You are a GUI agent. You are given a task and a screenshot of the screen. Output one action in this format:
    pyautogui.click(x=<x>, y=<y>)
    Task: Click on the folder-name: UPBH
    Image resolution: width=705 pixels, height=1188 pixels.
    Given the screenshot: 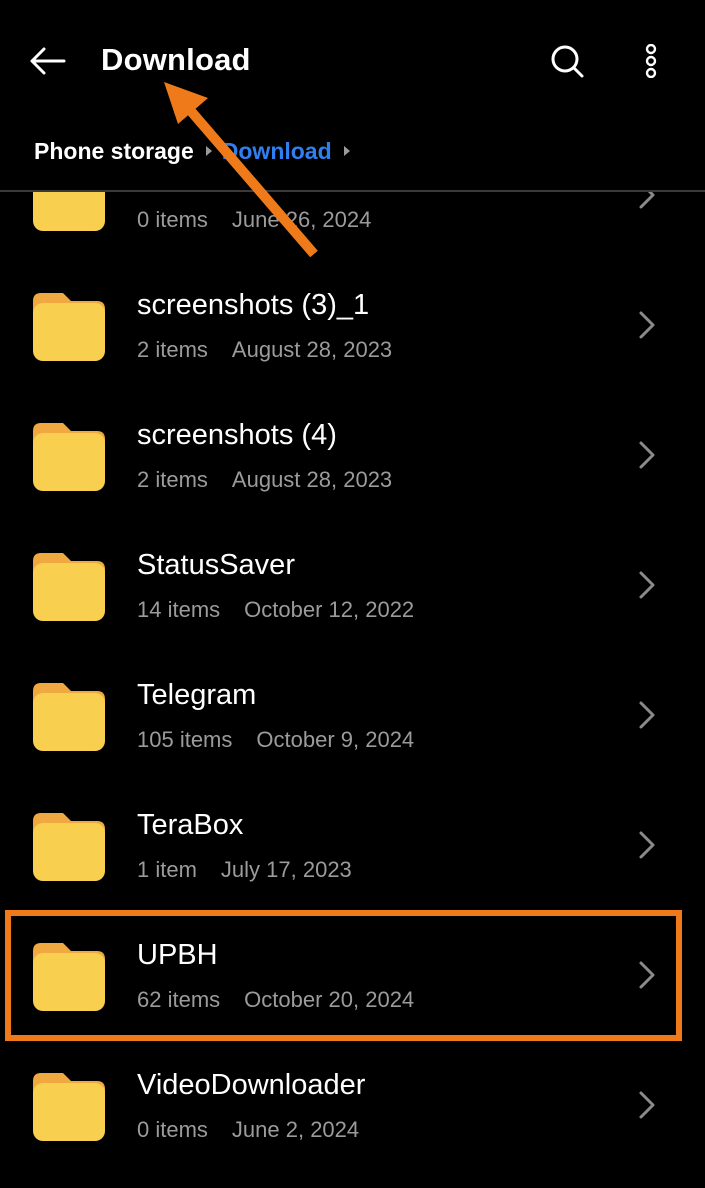 What is the action you would take?
    pyautogui.click(x=177, y=955)
    